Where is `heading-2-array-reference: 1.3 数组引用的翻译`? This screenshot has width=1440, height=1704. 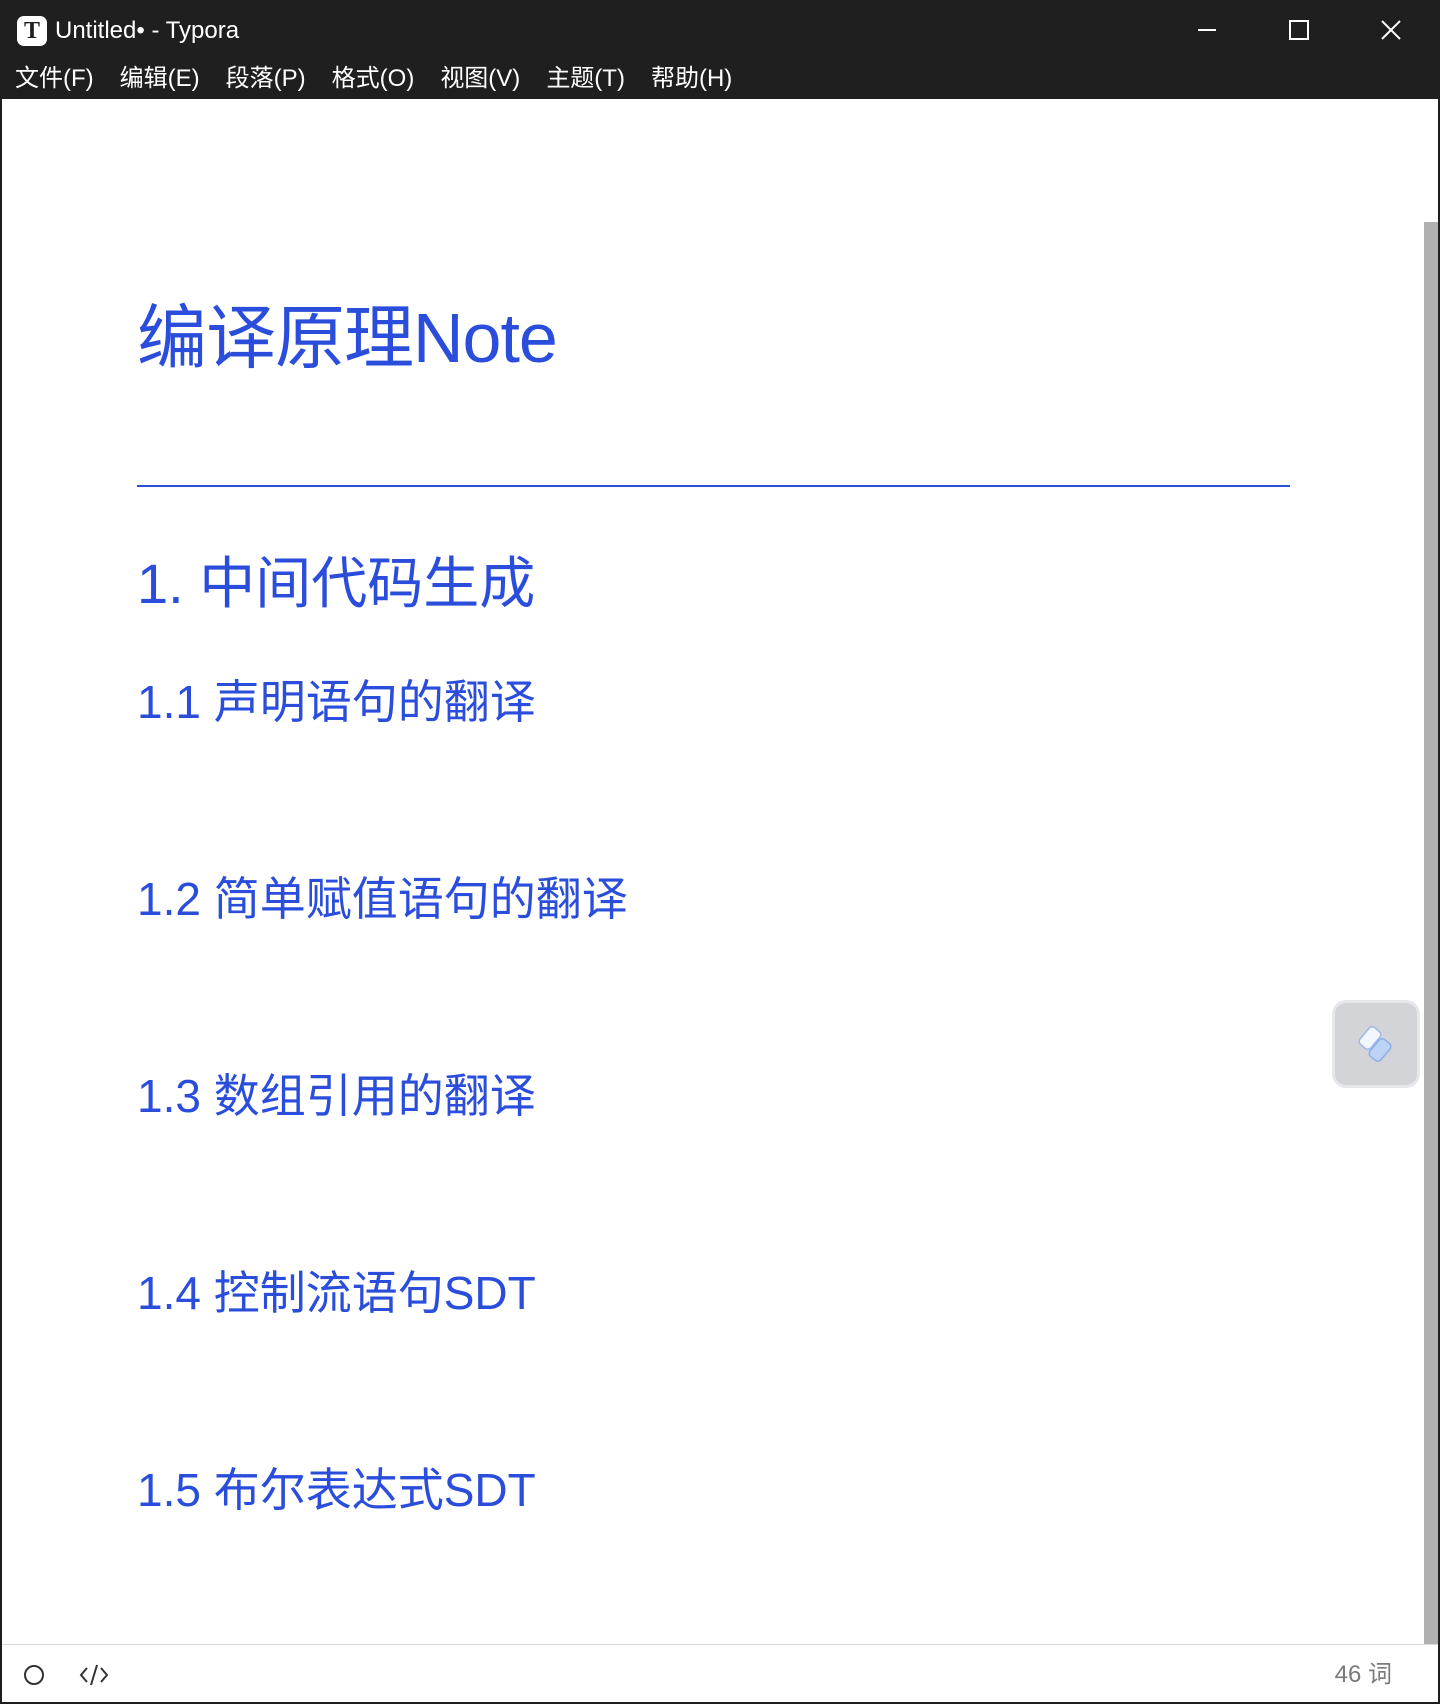 heading-2-array-reference: 1.3 数组引用的翻译 is located at coordinates (336, 1093).